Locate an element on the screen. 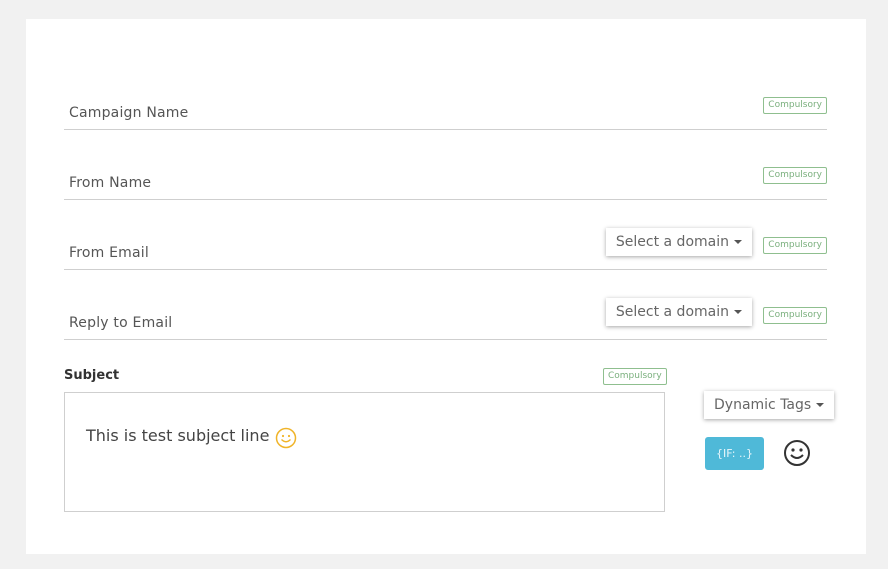 The image size is (888, 569). from-email-label: From Email is located at coordinates (109, 253).